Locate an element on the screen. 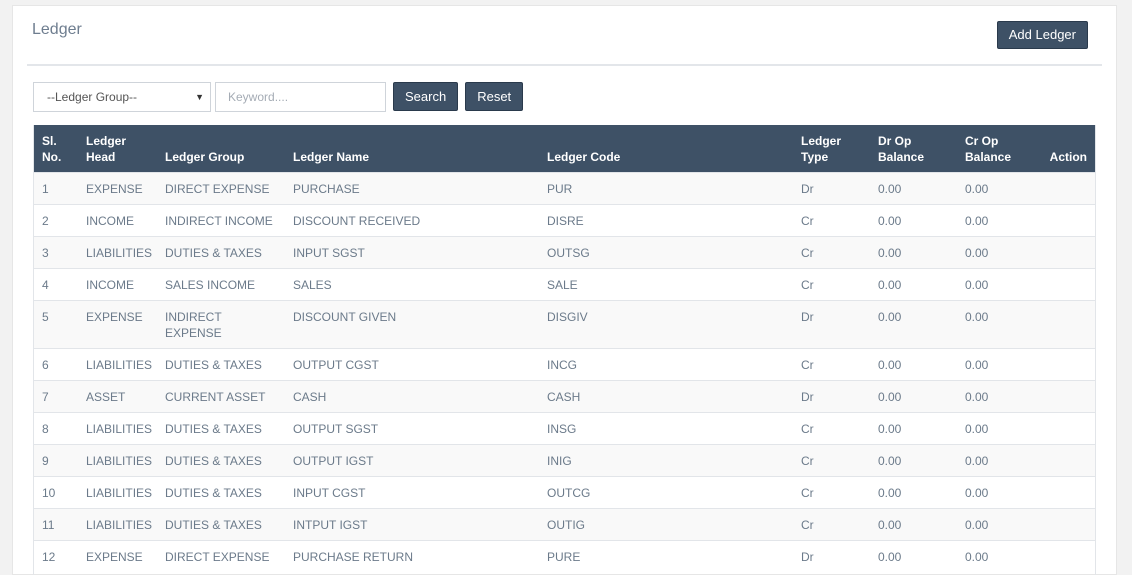 The height and width of the screenshot is (575, 1132). cell-sl-no: 4 is located at coordinates (55, 284).